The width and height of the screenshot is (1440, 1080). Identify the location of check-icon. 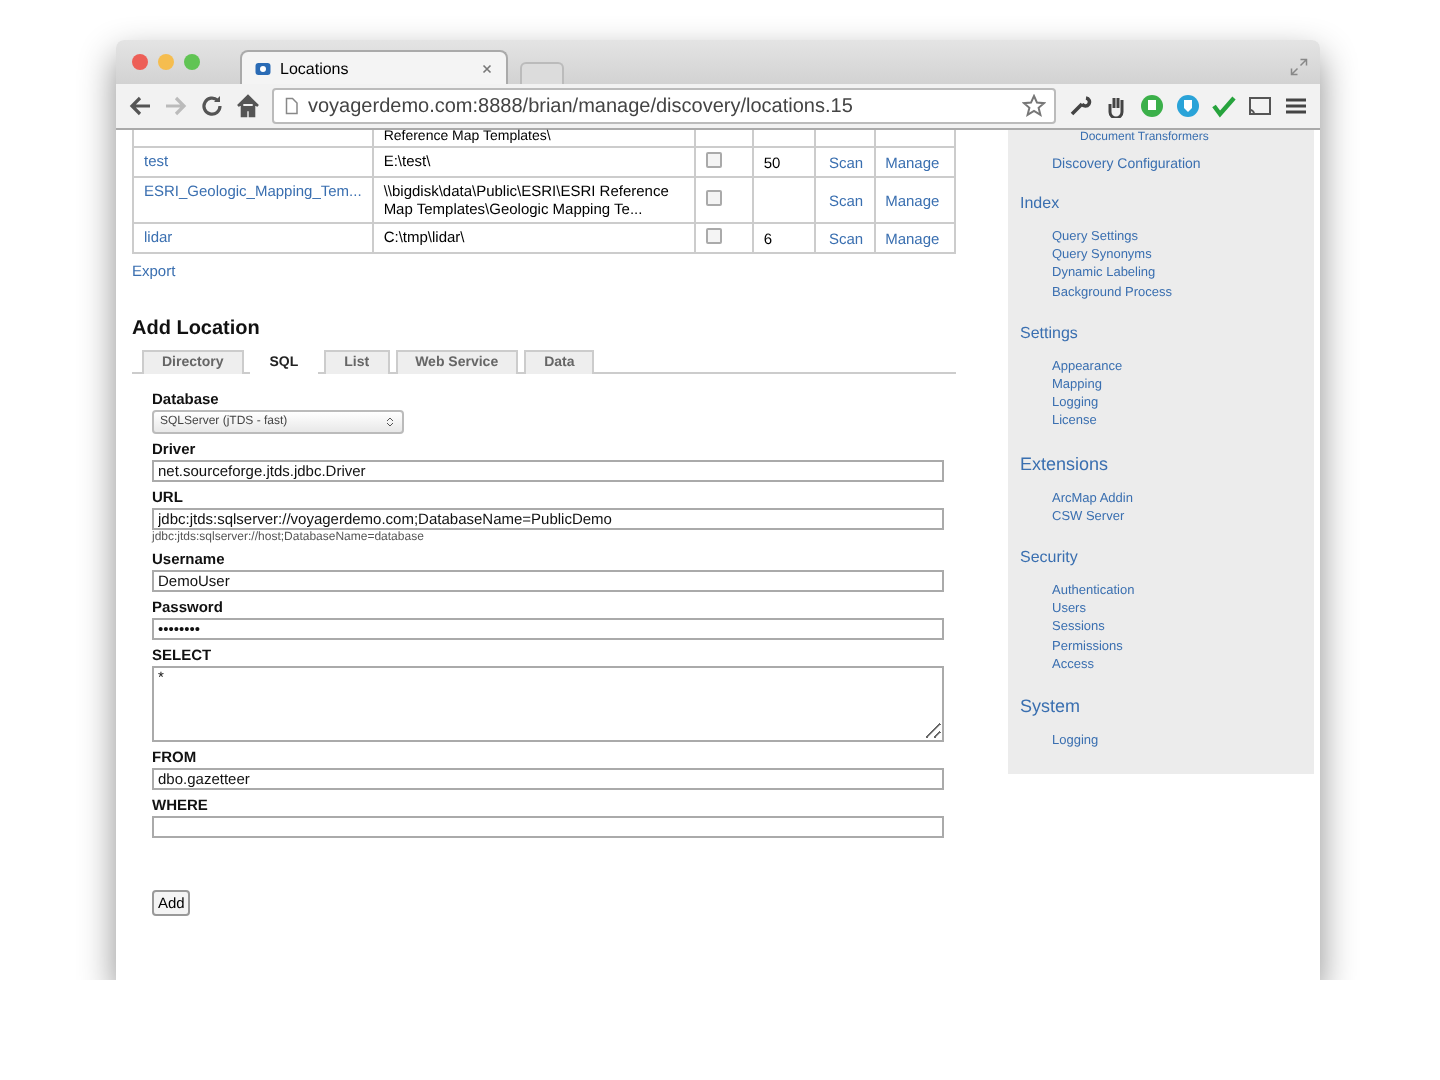
(1224, 106).